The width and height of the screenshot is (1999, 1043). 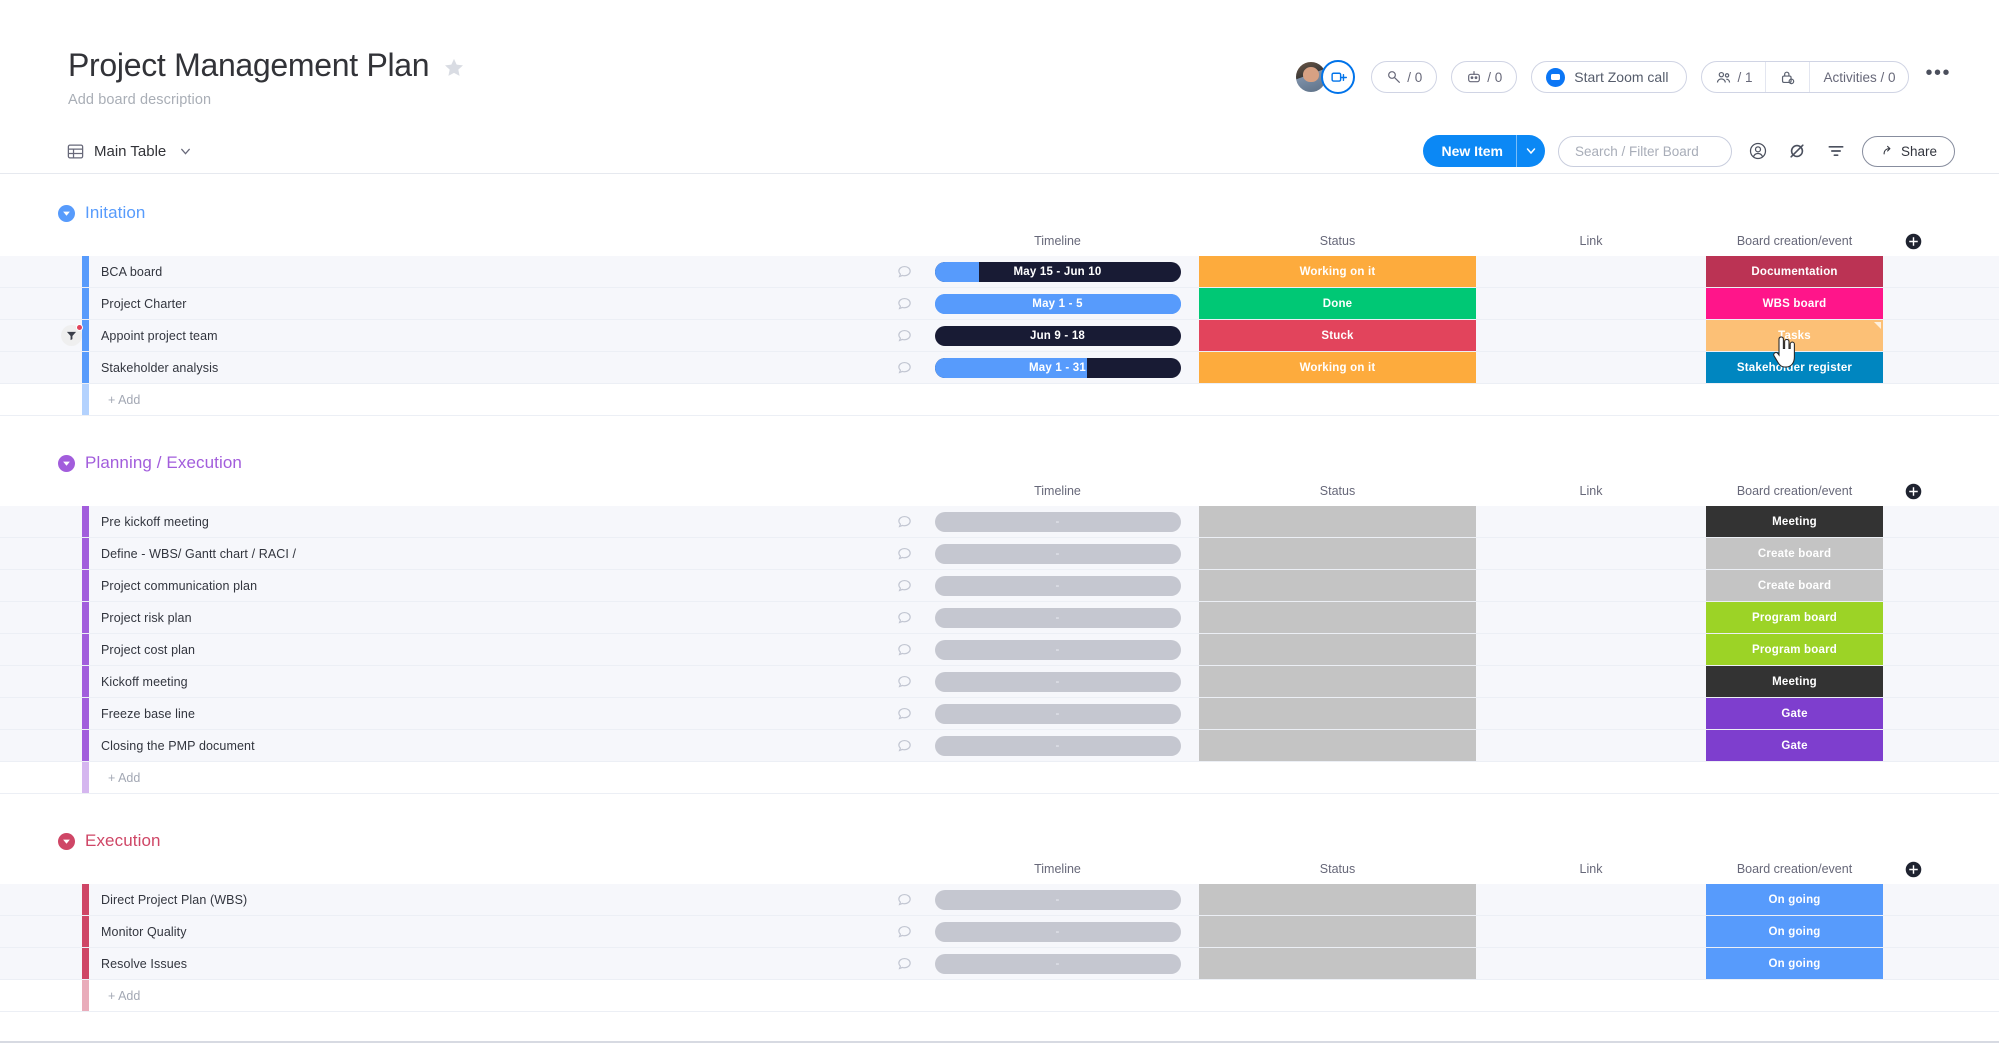 I want to click on group-title: Initation, so click(x=115, y=213).